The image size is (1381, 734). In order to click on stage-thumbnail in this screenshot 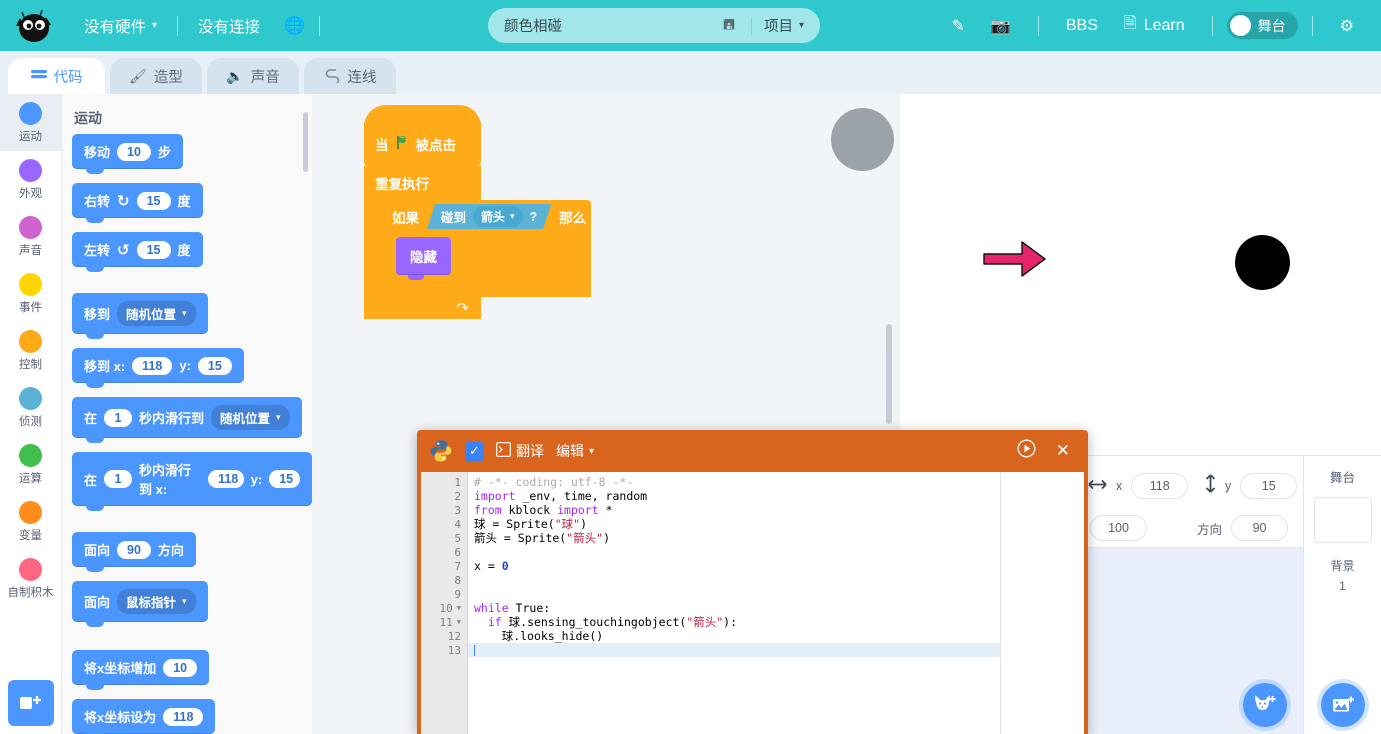, I will do `click(1342, 520)`.